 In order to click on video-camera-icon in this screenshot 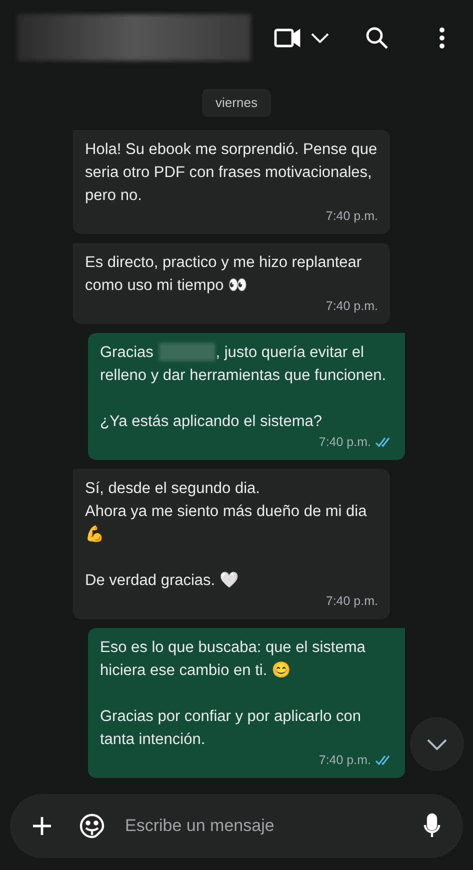, I will do `click(287, 38)`.